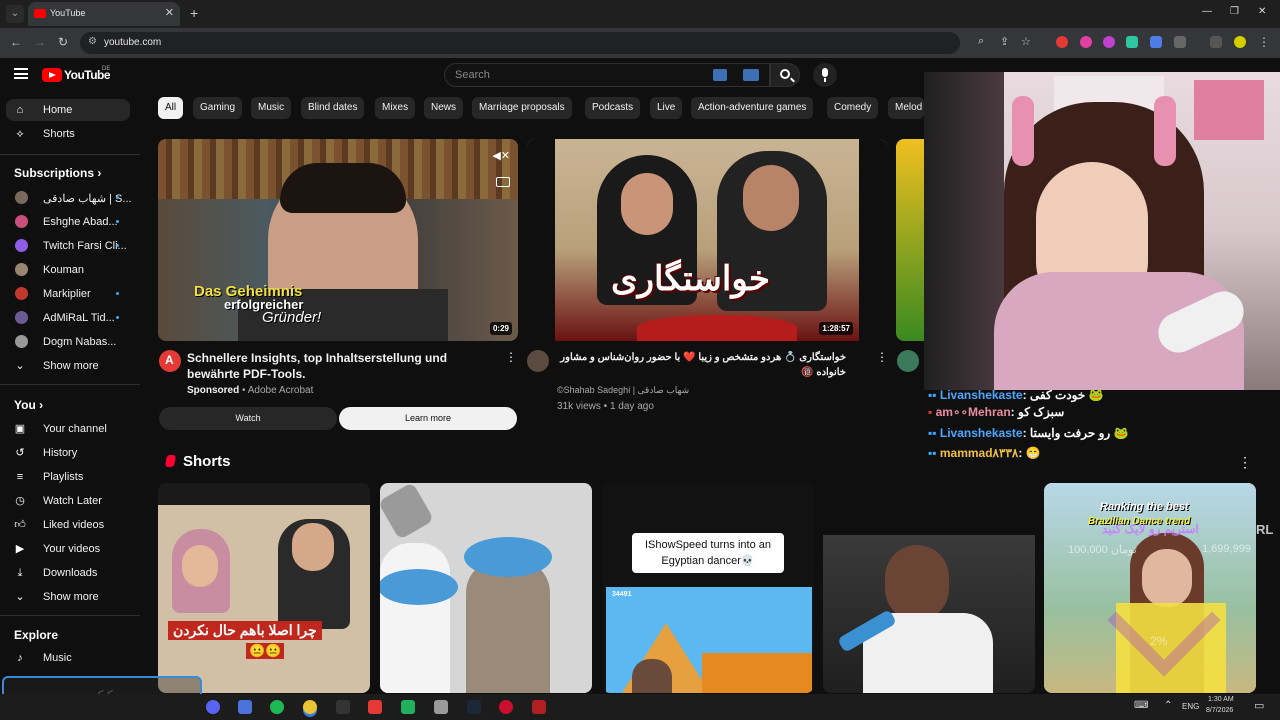 Image resolution: width=1280 pixels, height=720 pixels. I want to click on sidebar-item-subscription: Kouman, so click(68, 270).